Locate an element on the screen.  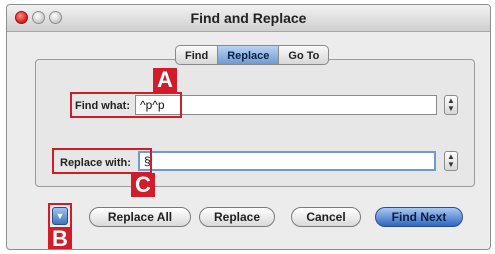
title-bar: Find and Replace is located at coordinates (248, 18).